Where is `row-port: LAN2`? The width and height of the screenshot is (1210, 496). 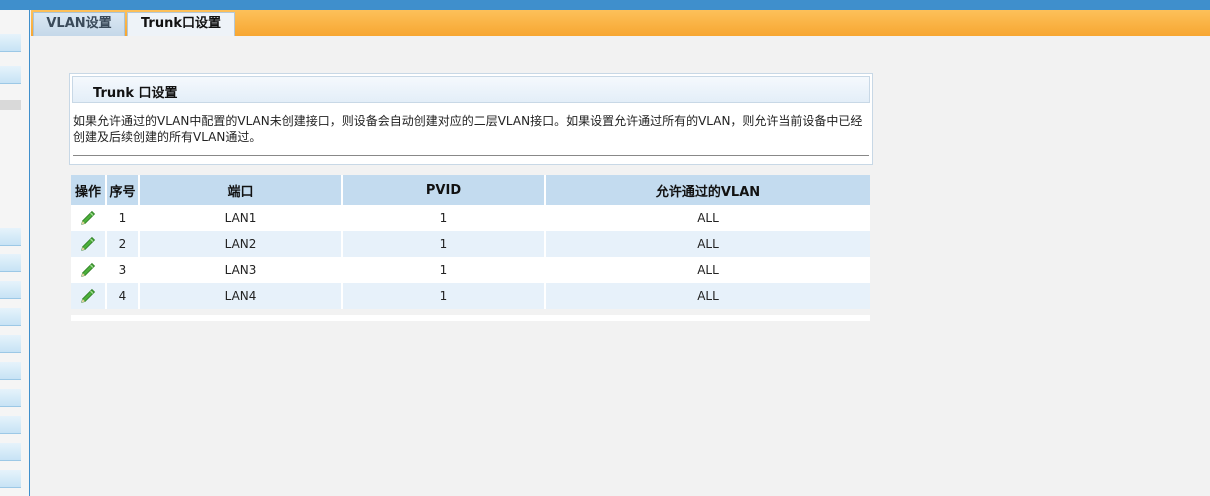
row-port: LAN2 is located at coordinates (241, 244).